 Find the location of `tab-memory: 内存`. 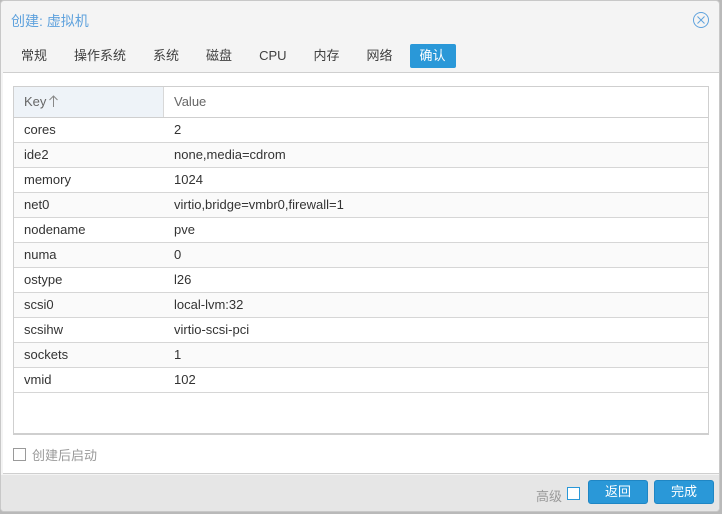

tab-memory: 内存 is located at coordinates (327, 56).